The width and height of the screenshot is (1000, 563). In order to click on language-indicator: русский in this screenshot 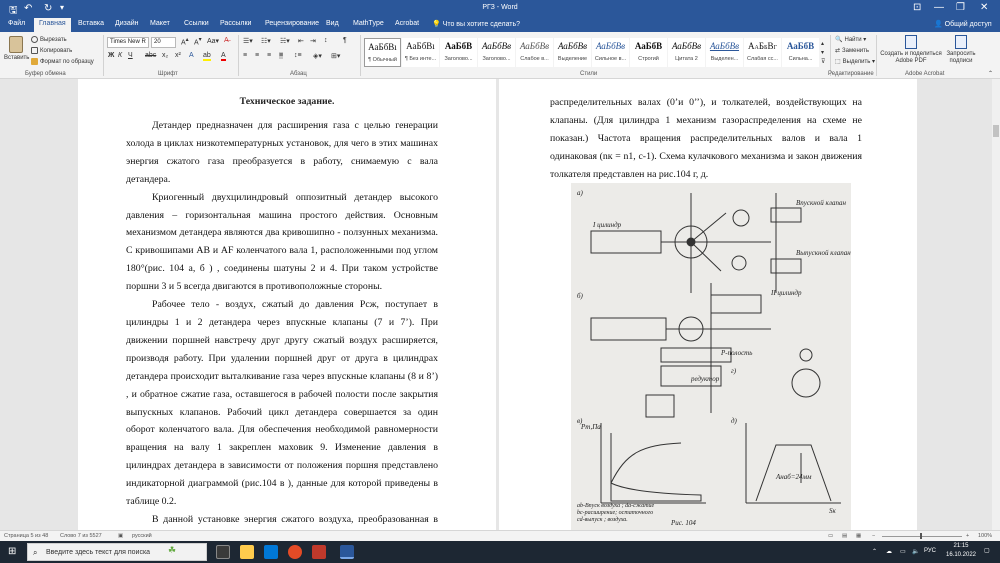, I will do `click(142, 536)`.